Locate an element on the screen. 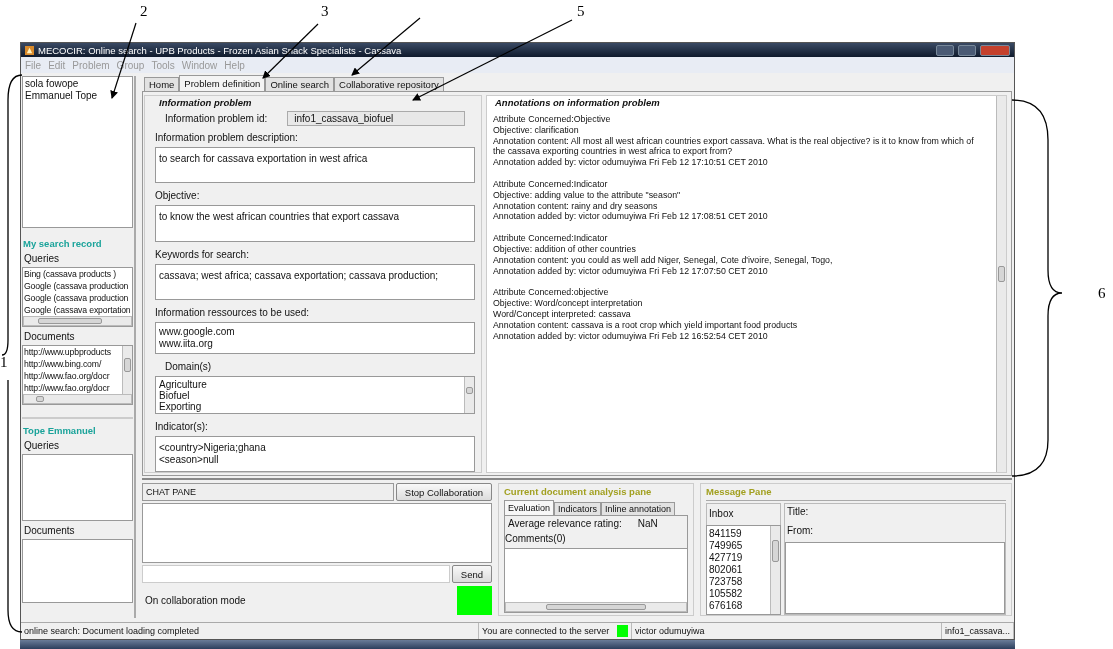 This screenshot has width=1113, height=649. tab: Home is located at coordinates (162, 84).